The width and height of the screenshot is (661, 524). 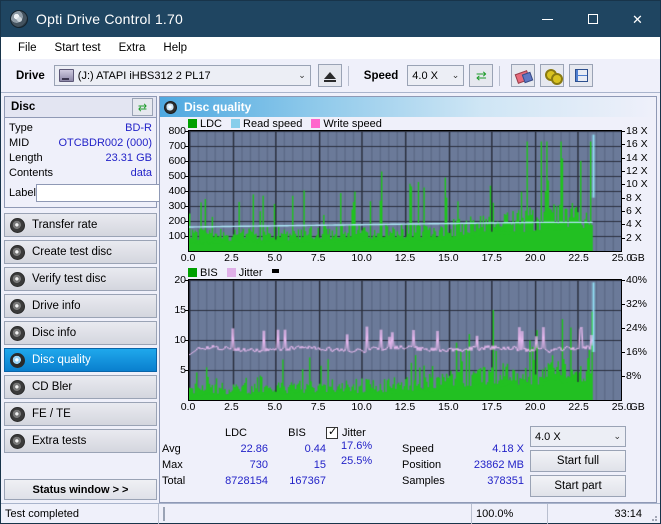 What do you see at coordinates (637, 258) in the screenshot?
I see `x-axis-unit: GB` at bounding box center [637, 258].